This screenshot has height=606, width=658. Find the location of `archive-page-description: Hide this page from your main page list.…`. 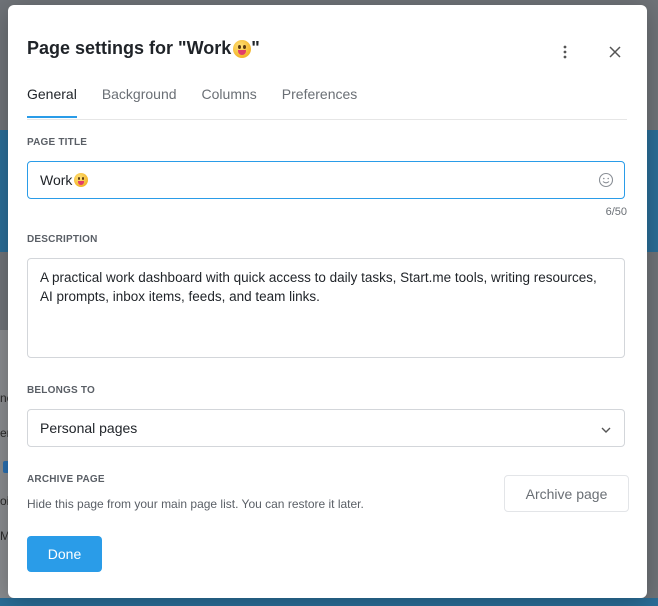

archive-page-description: Hide this page from your main page list.… is located at coordinates (195, 504).